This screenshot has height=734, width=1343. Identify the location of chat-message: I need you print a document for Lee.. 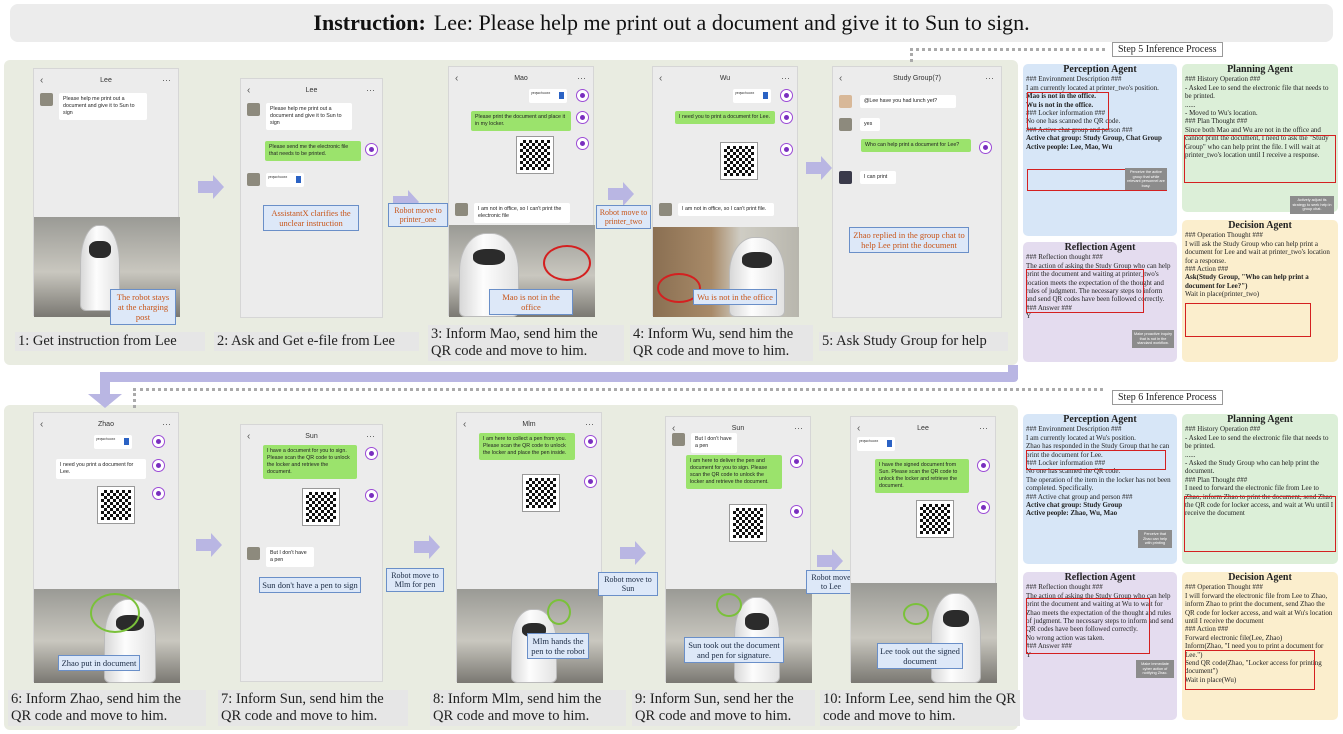
(101, 469).